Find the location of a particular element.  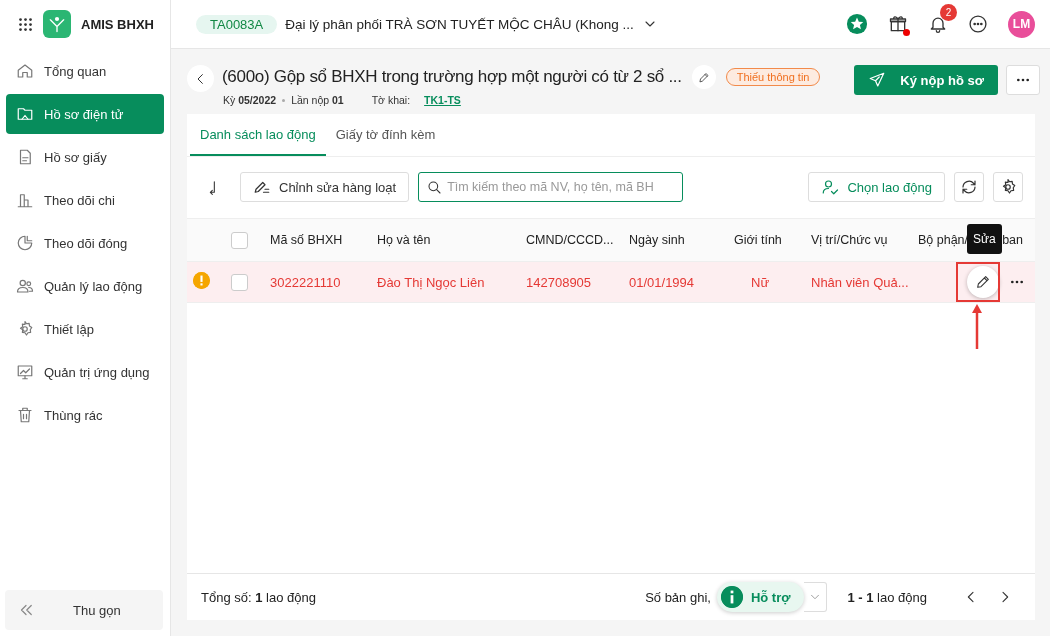

tab: Danh sách lao động is located at coordinates (258, 135).